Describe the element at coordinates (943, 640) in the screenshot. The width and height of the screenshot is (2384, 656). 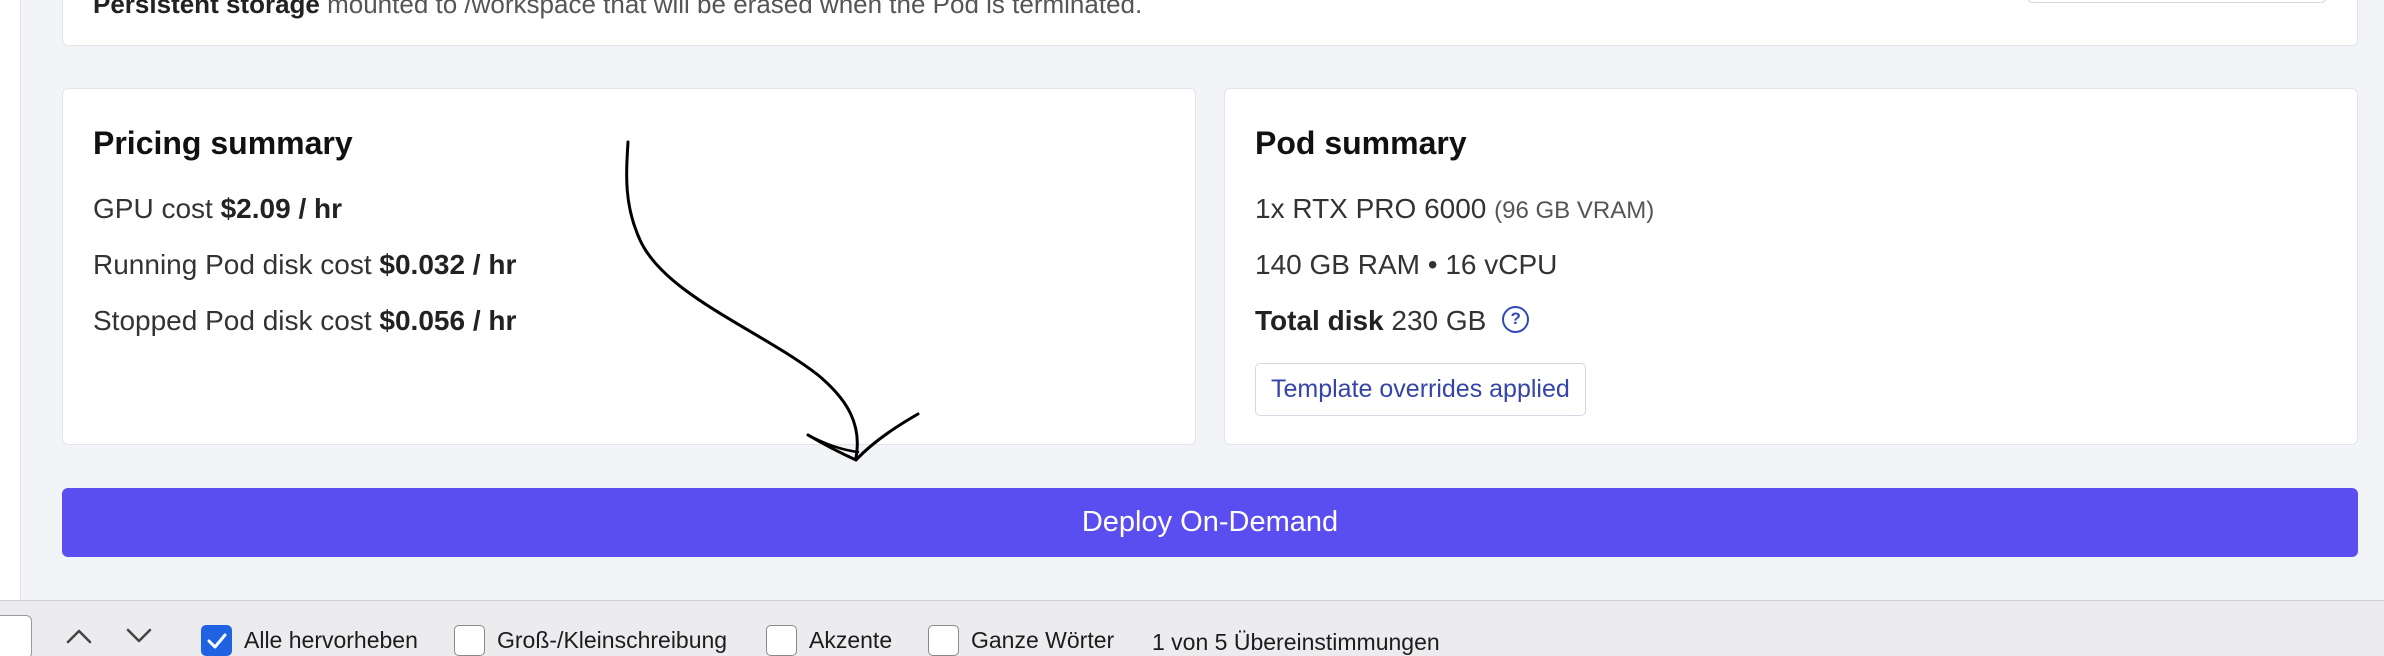
I see `whole-words-checkbox` at that location.